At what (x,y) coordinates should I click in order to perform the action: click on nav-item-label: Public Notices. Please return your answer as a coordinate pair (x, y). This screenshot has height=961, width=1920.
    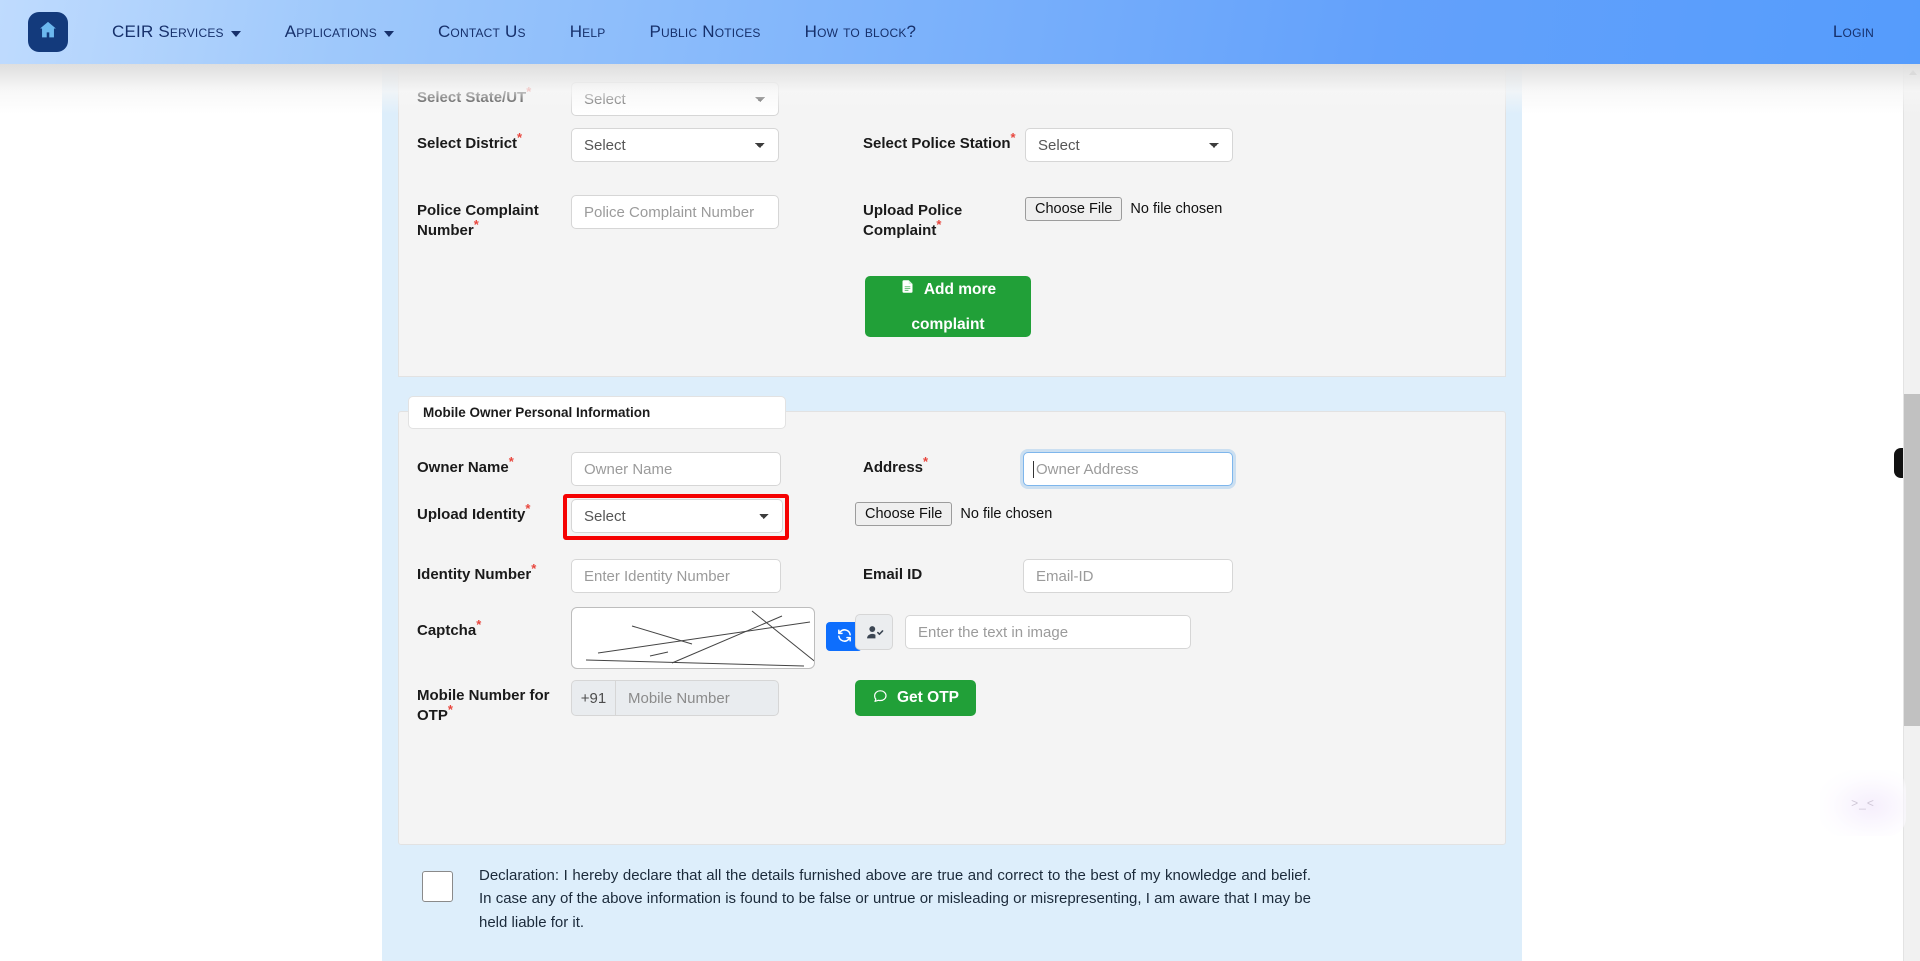
    Looking at the image, I should click on (705, 31).